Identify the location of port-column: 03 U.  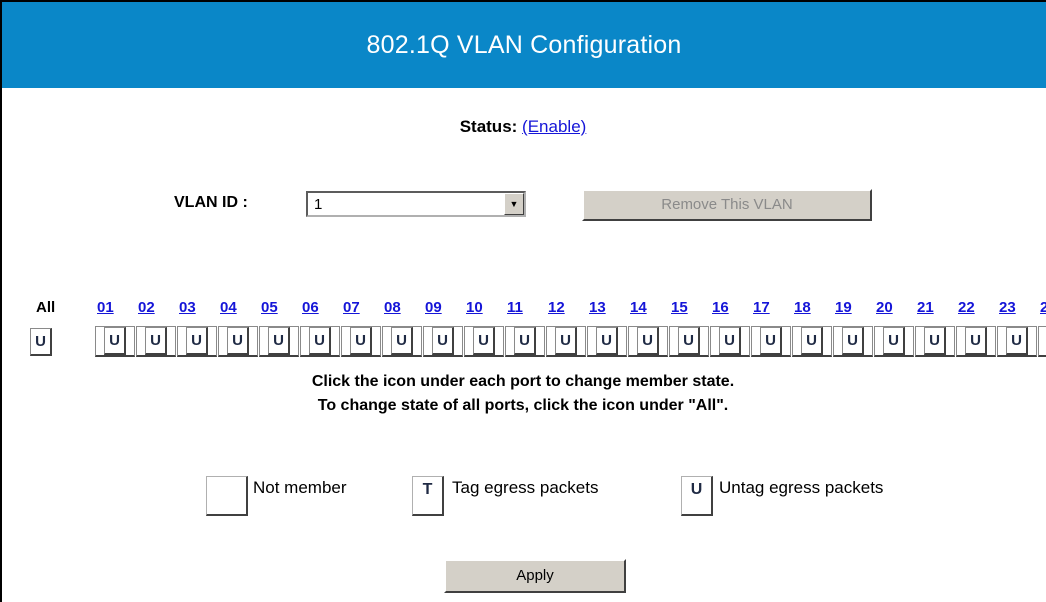
(197, 328).